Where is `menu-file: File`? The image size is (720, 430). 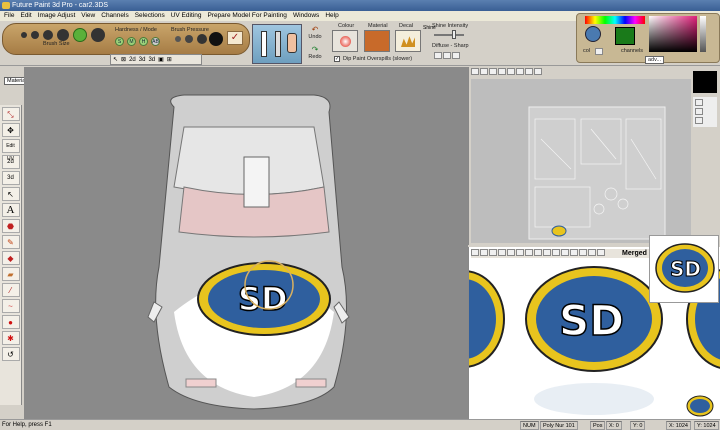 menu-file: File is located at coordinates (9, 16).